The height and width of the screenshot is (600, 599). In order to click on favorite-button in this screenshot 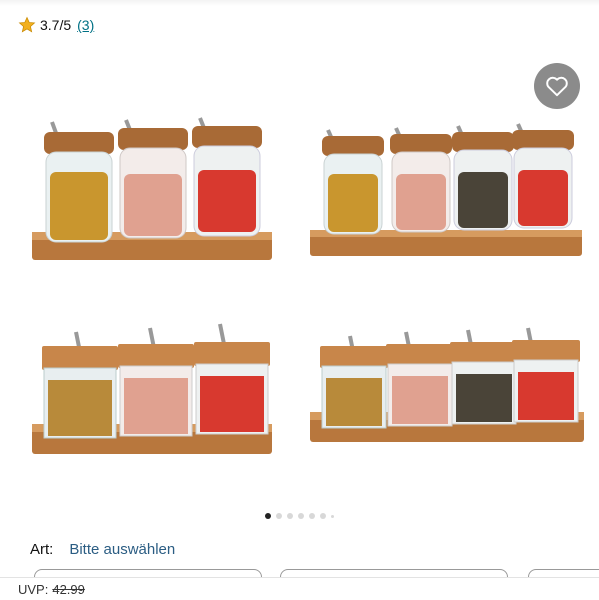, I will do `click(557, 86)`.